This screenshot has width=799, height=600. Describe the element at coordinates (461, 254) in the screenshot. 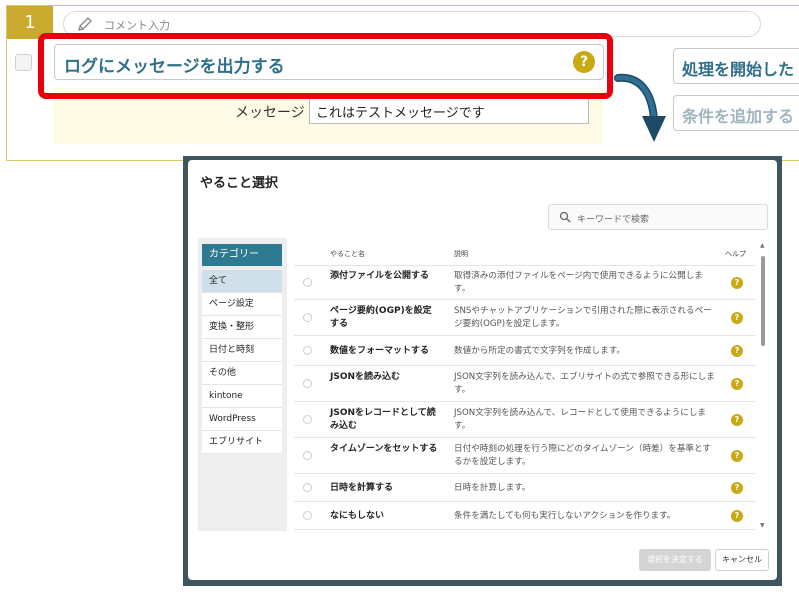

I see `column-desc: 説明` at that location.